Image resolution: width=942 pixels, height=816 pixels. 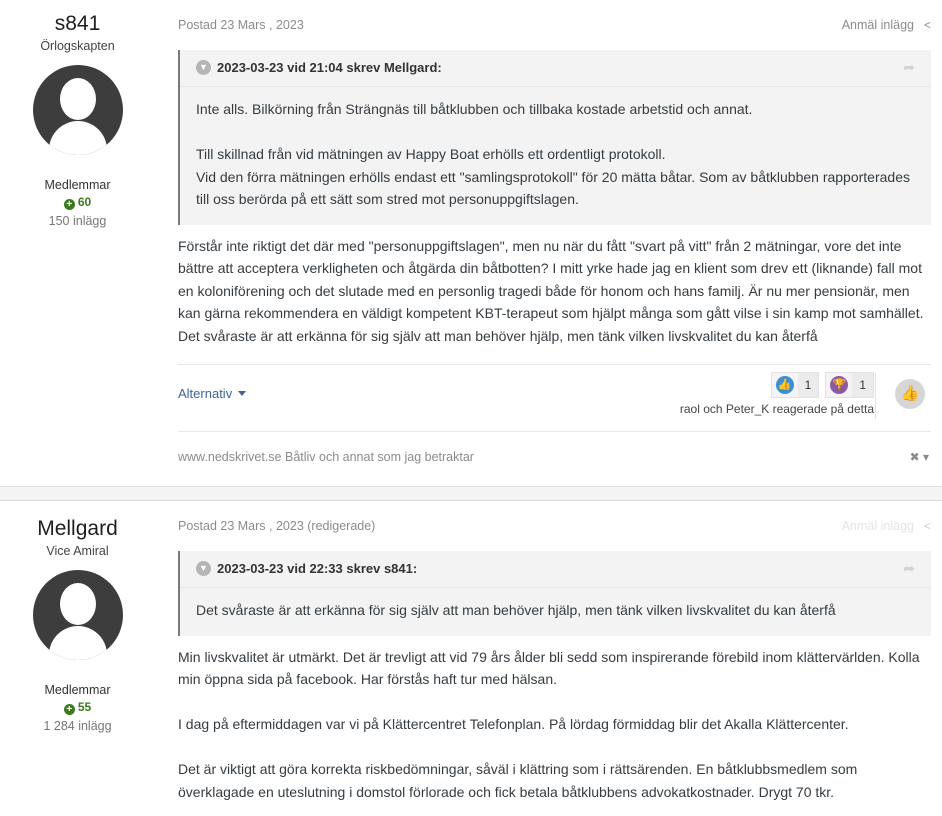 I want to click on post-date: Postad 23 Mars , 2023, so click(x=241, y=25).